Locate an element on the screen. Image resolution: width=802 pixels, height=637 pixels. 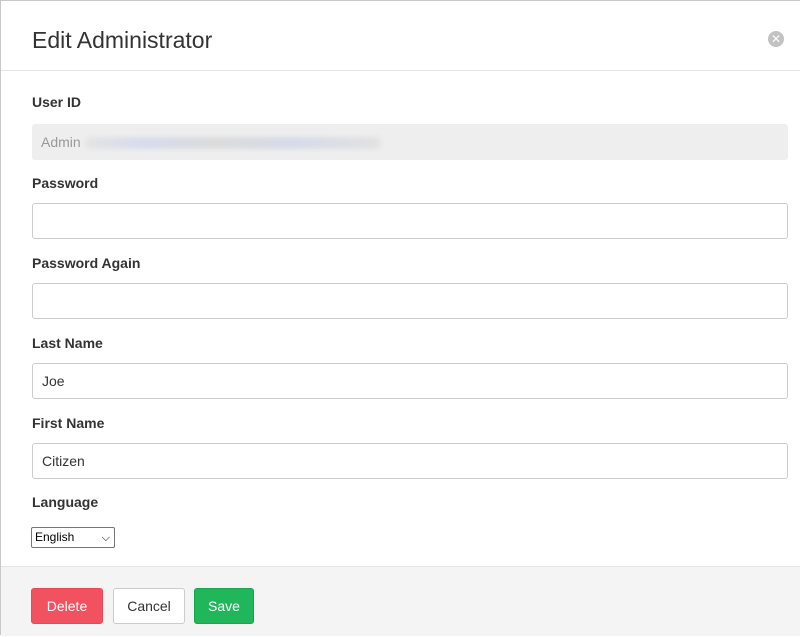
first-name-field is located at coordinates (410, 461).